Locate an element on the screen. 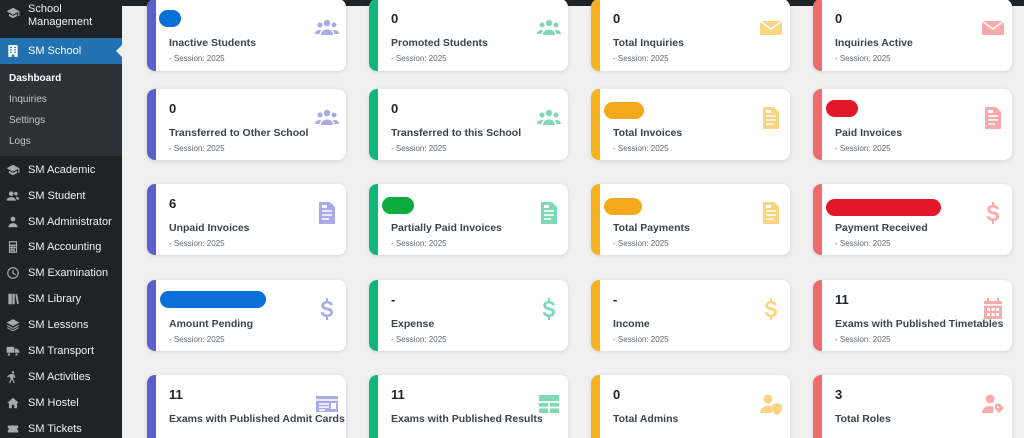 Image resolution: width=1024 pixels, height=438 pixels. card-label: Inactive Students is located at coordinates (212, 43).